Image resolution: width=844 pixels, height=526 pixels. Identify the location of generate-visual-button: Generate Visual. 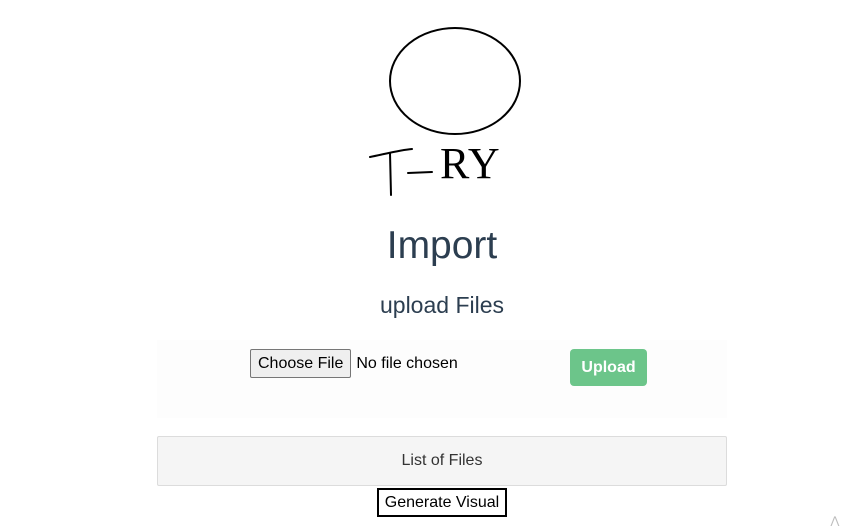
(442, 502).